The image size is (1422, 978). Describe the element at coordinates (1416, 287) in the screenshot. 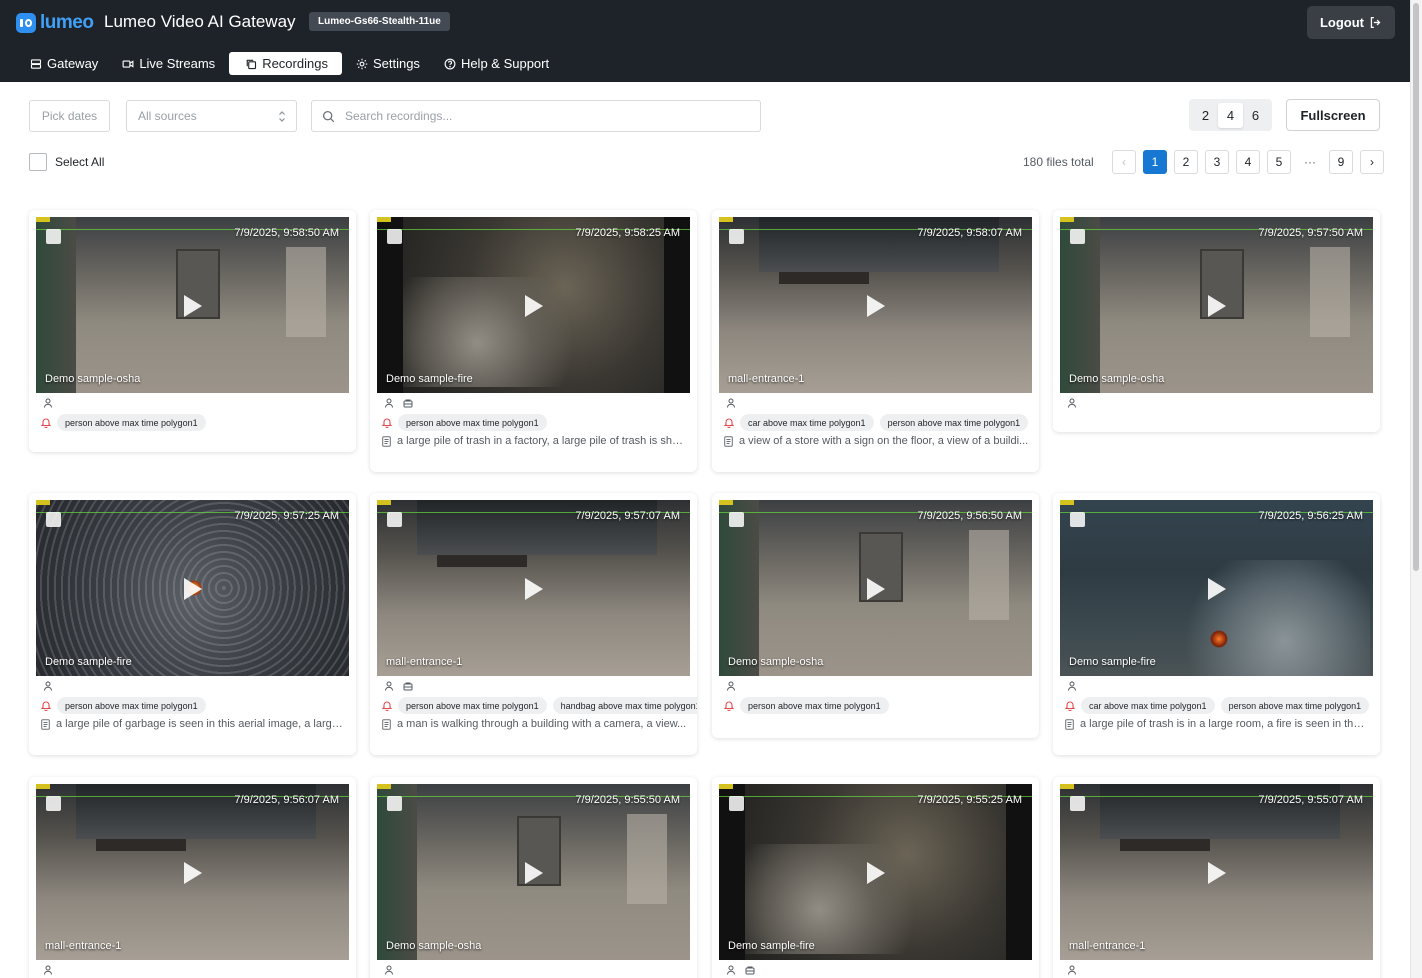

I see `scrollbar-thumb` at that location.